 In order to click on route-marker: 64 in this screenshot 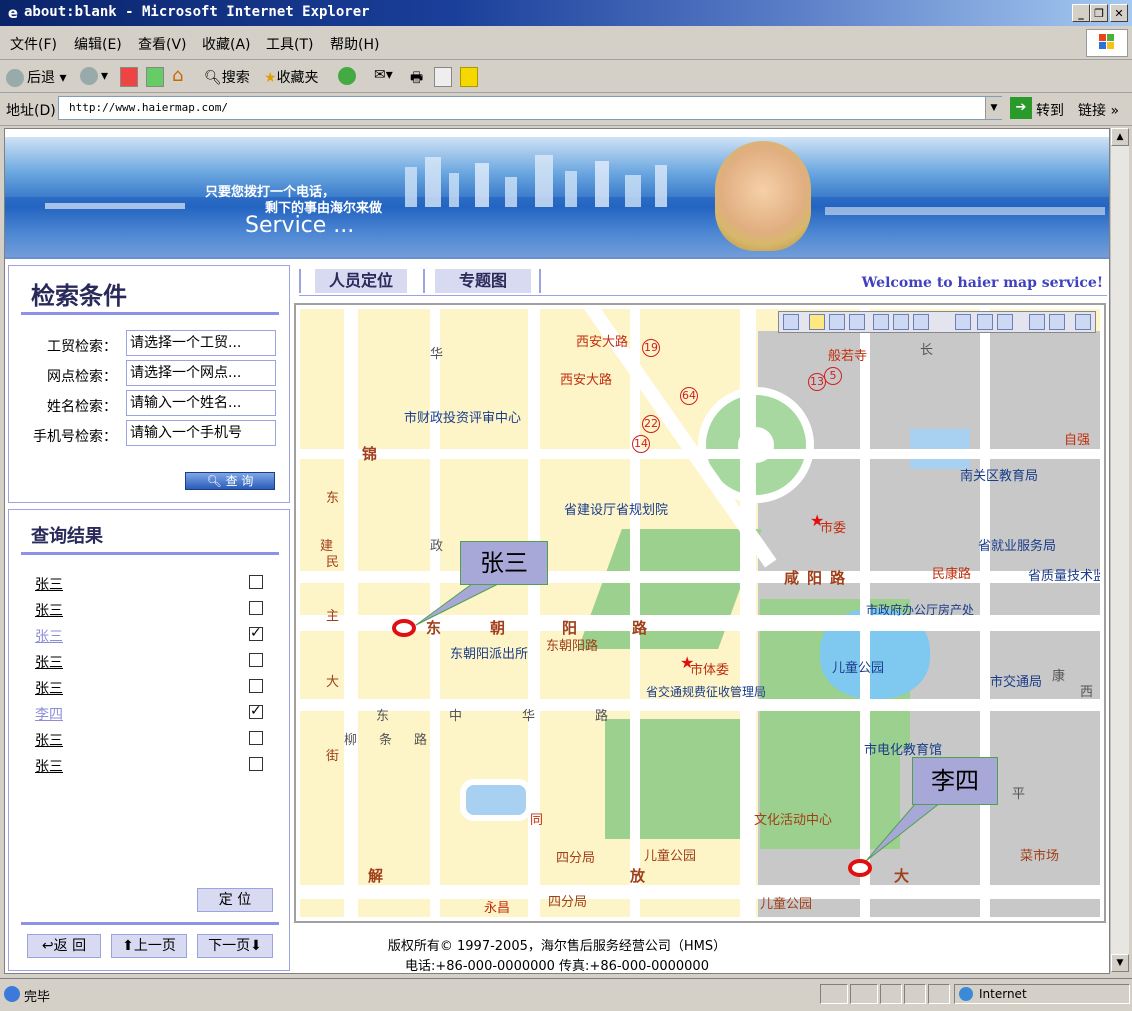, I will do `click(689, 396)`.